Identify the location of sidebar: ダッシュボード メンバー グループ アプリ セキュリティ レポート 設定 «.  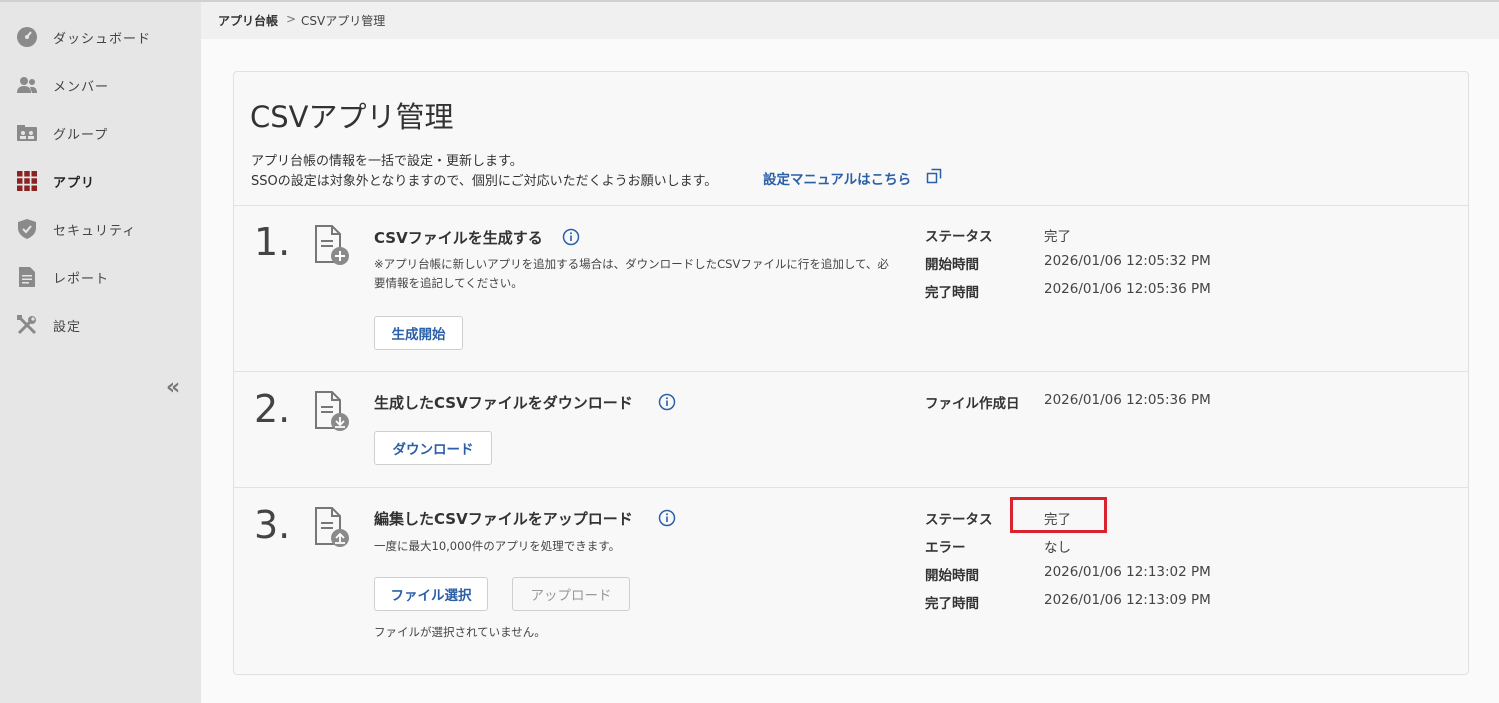
(100, 351).